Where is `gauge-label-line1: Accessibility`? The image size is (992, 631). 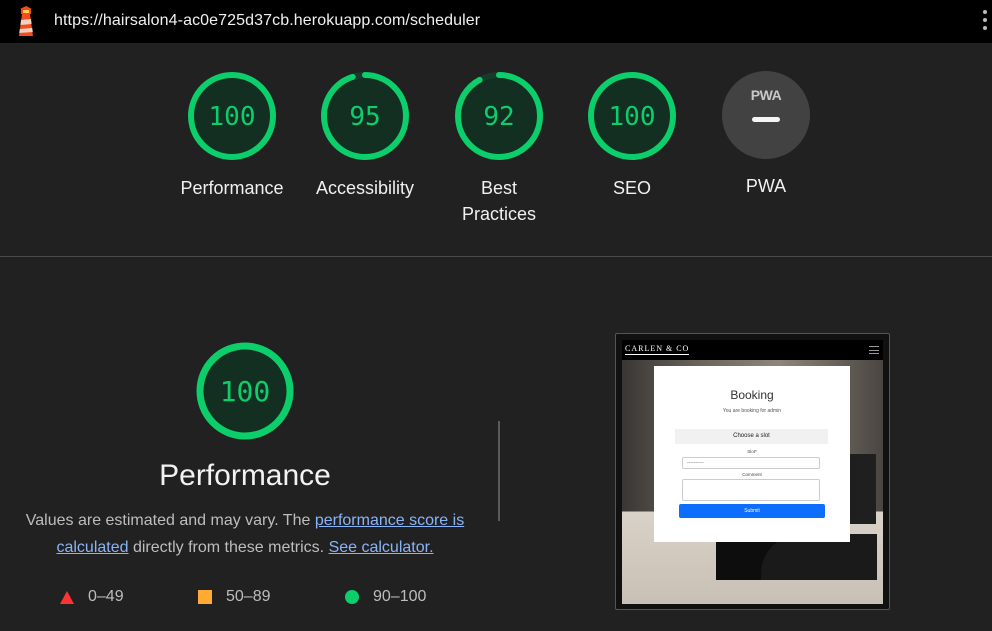
gauge-label-line1: Accessibility is located at coordinates (365, 188).